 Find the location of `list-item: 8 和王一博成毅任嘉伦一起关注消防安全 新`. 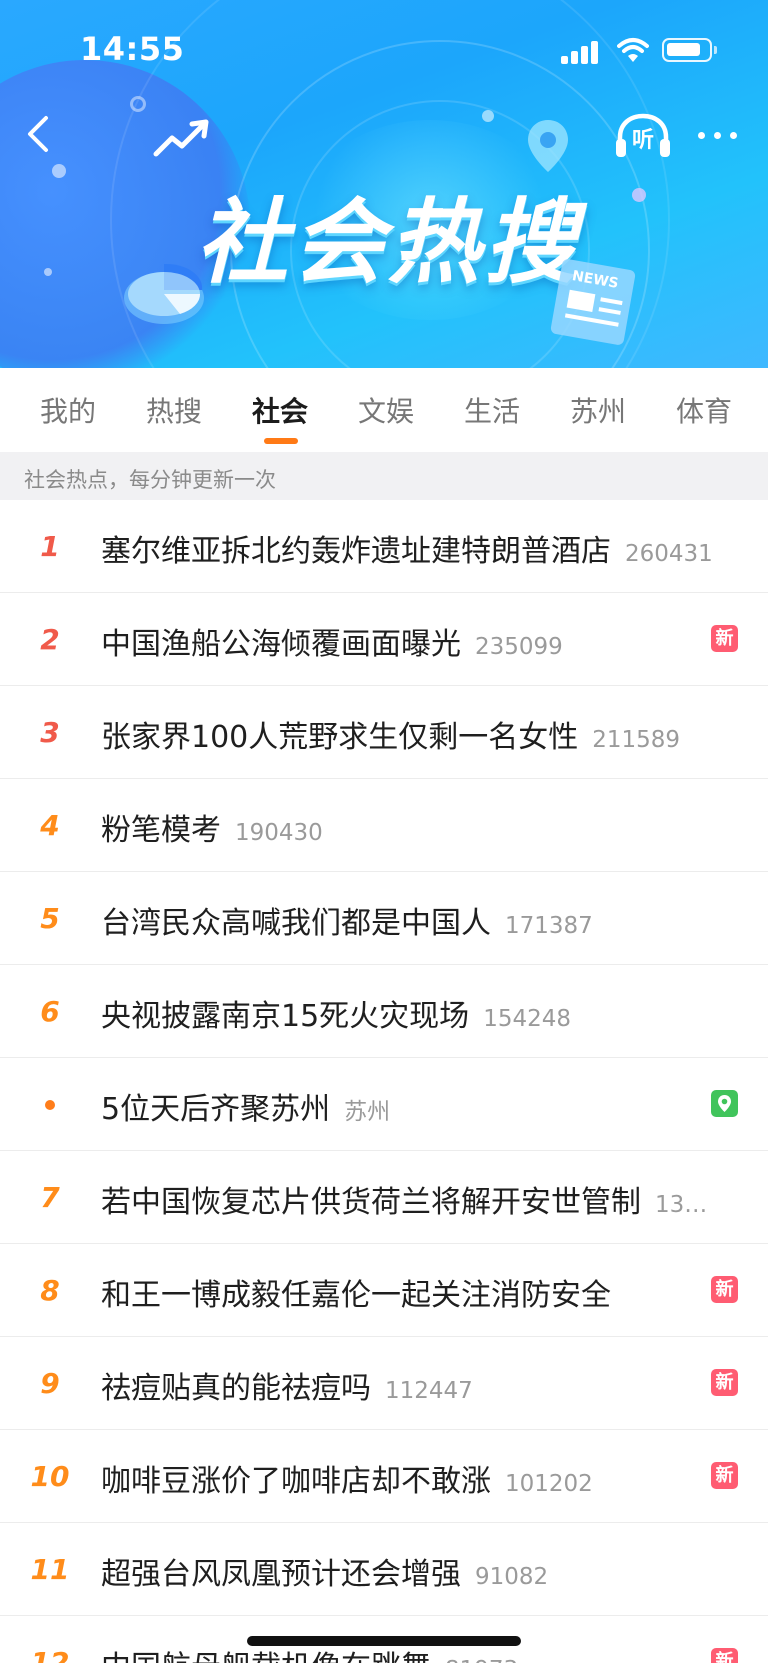

list-item: 8 和王一博成毅任嘉伦一起关注消防安全 新 is located at coordinates (384, 1290).